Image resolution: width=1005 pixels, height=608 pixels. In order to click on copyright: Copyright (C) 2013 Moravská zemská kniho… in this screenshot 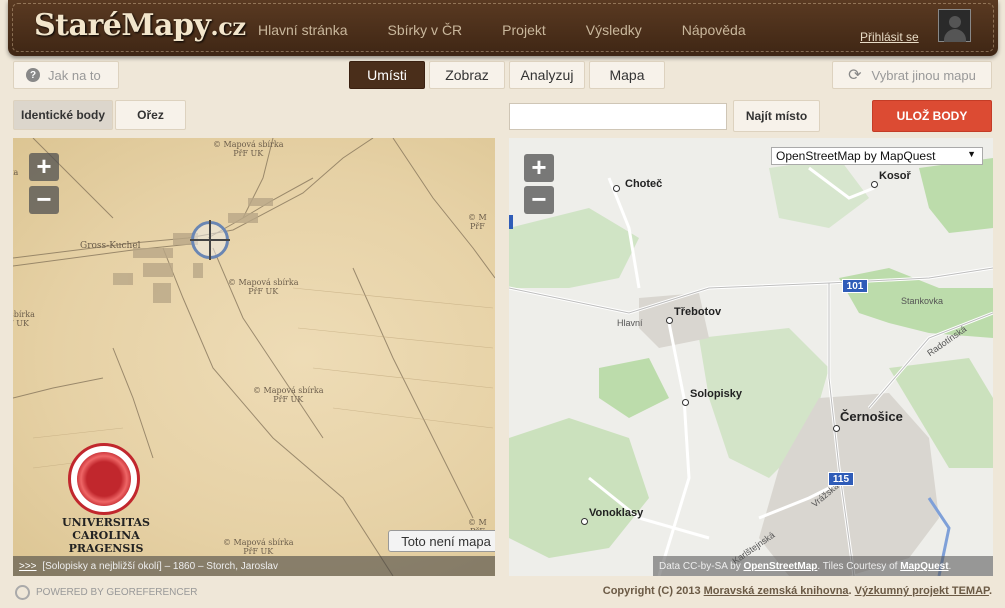, I will do `click(797, 591)`.